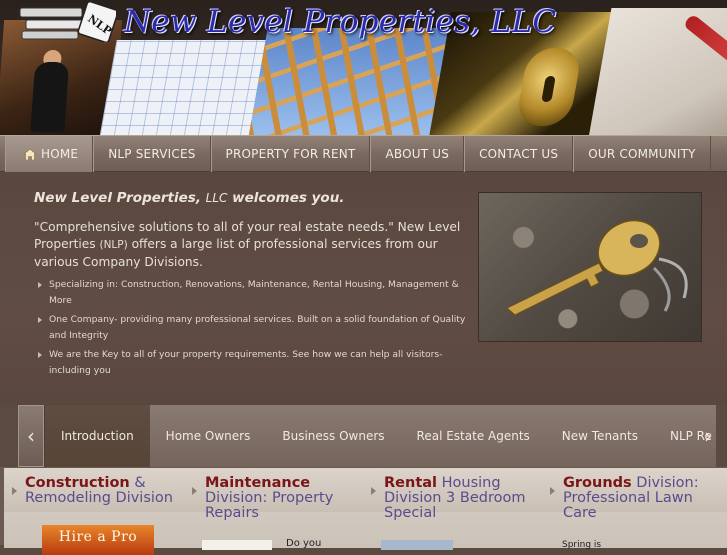 Image resolution: width=727 pixels, height=555 pixels. What do you see at coordinates (237, 545) in the screenshot?
I see `maintenance-thumbnail` at bounding box center [237, 545].